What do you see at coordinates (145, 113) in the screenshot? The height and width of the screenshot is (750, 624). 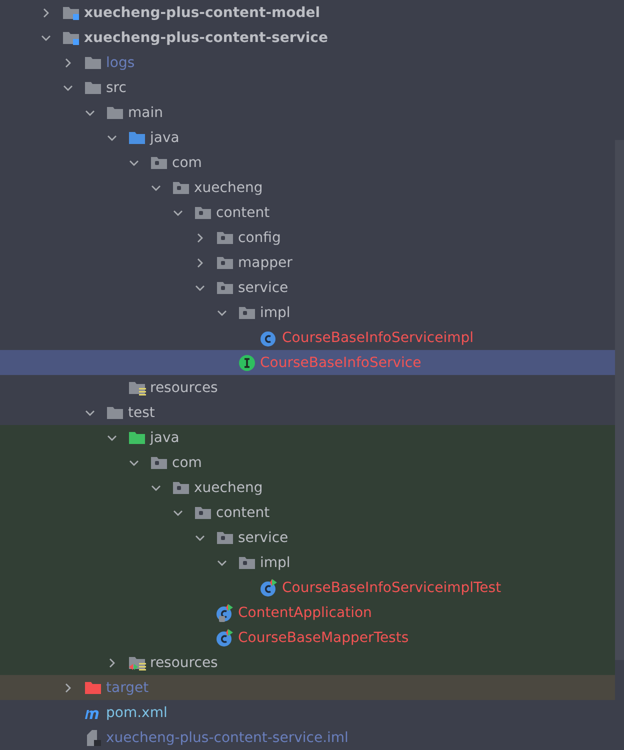 I see `item-label: main` at bounding box center [145, 113].